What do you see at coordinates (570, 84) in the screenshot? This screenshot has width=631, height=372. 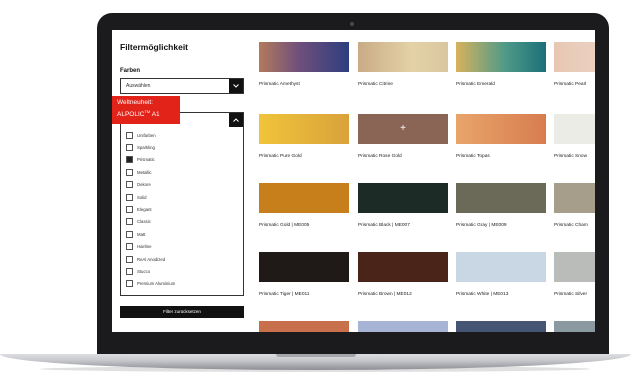 I see `product-name: Prismatic Pearl` at bounding box center [570, 84].